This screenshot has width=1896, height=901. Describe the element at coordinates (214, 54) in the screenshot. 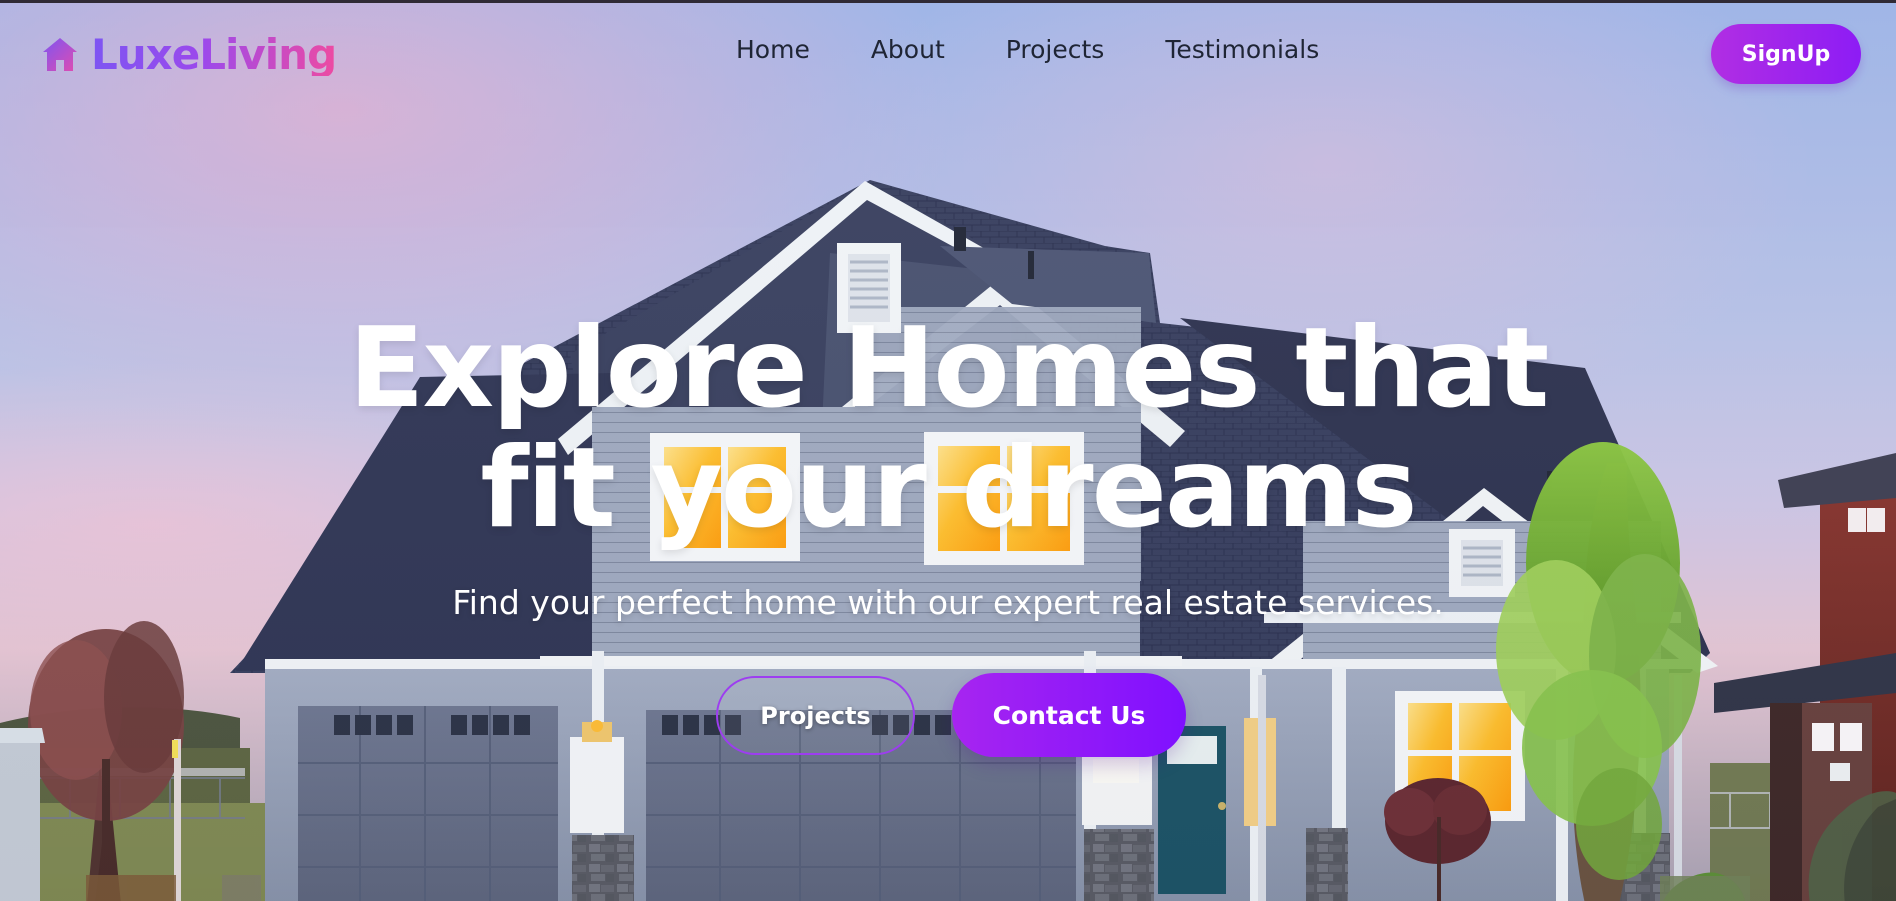

I see `brand-name: LuxeLiving` at that location.